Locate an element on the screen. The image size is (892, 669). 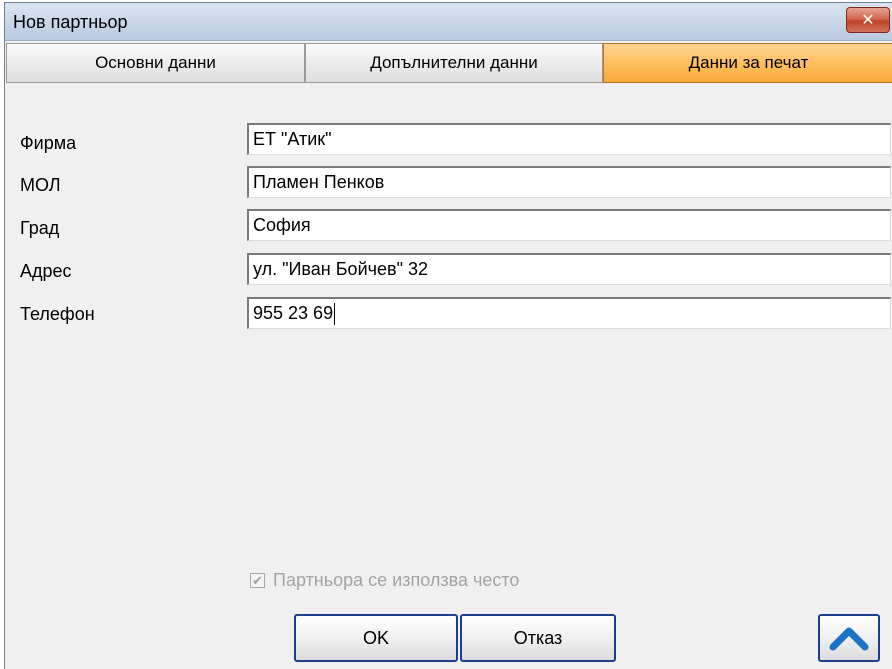
close-button: ✕ is located at coordinates (868, 20).